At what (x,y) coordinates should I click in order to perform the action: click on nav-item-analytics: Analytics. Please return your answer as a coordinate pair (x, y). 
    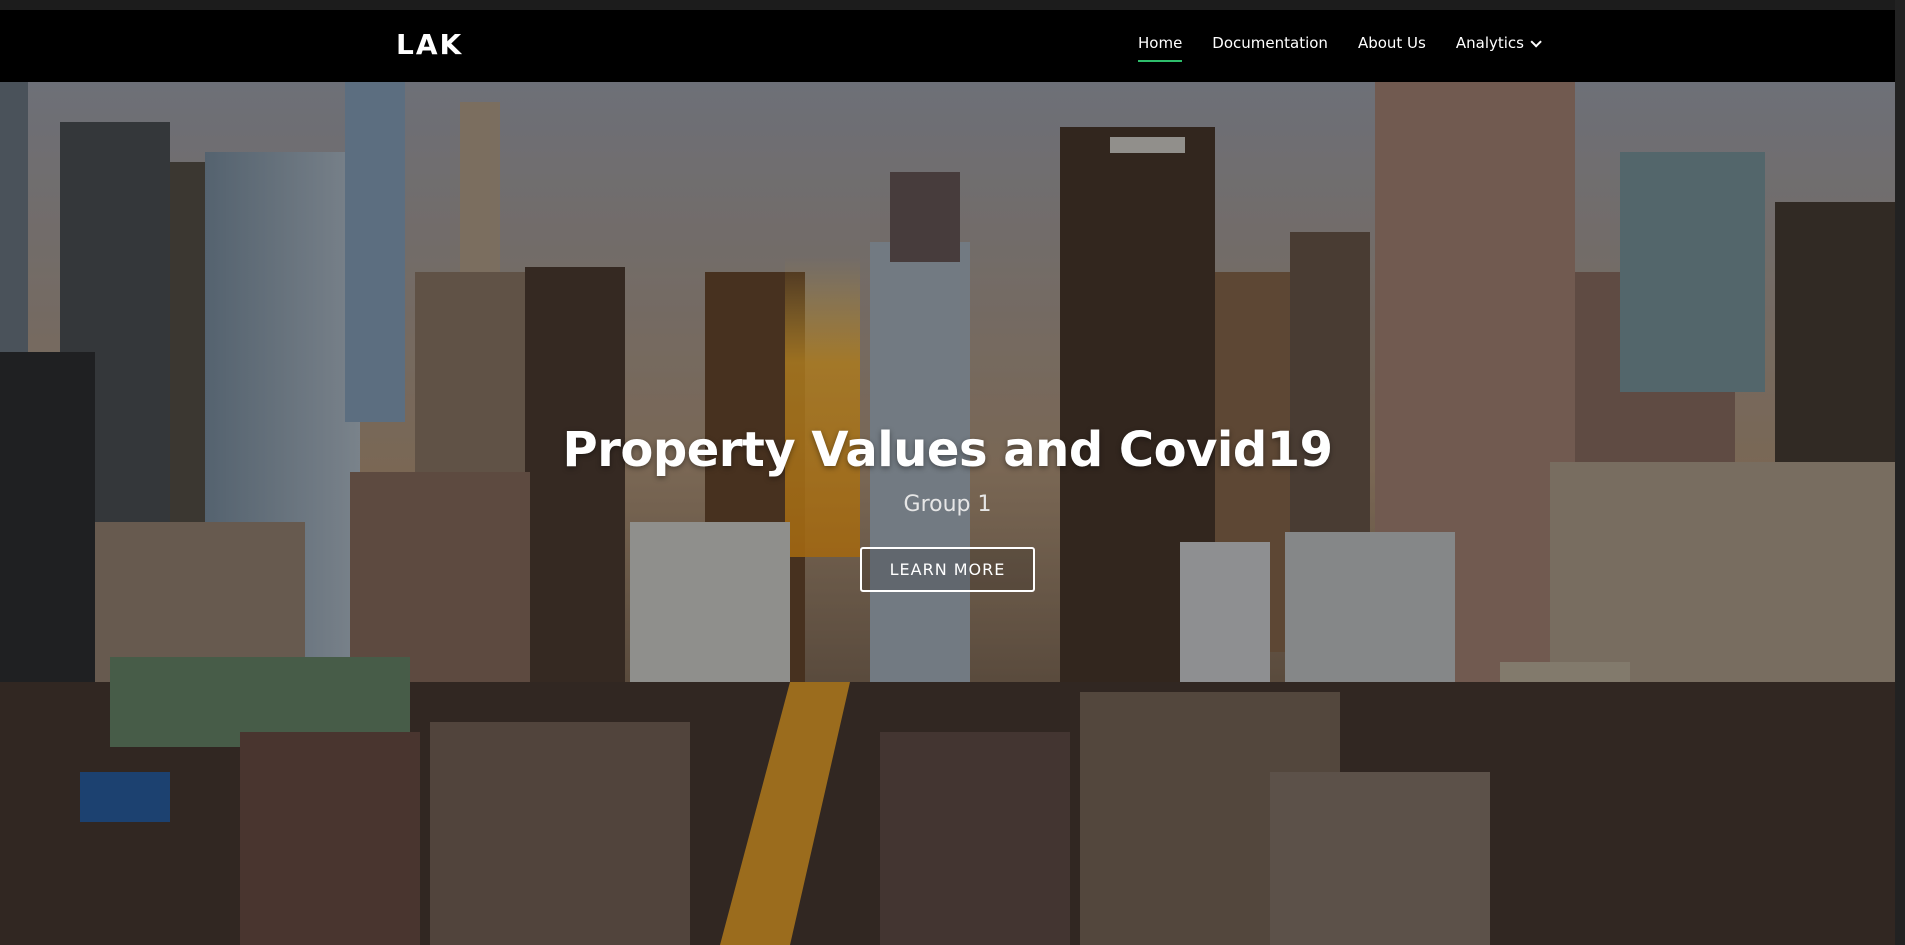
    Looking at the image, I should click on (1498, 43).